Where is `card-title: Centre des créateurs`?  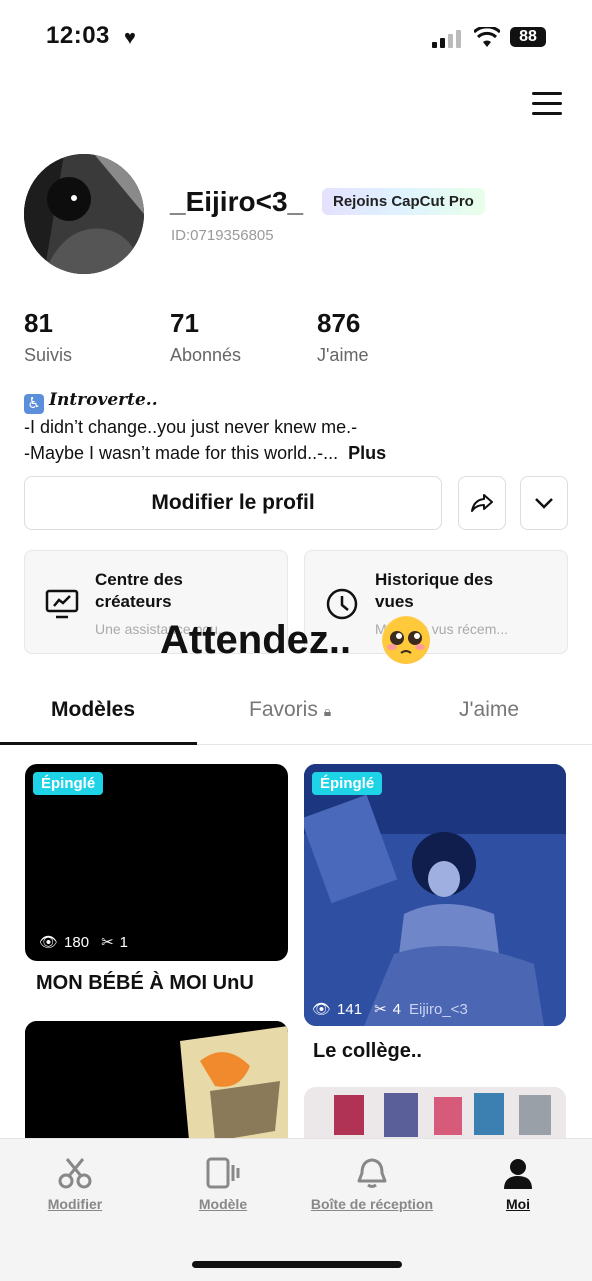 card-title: Centre des créateurs is located at coordinates (139, 590).